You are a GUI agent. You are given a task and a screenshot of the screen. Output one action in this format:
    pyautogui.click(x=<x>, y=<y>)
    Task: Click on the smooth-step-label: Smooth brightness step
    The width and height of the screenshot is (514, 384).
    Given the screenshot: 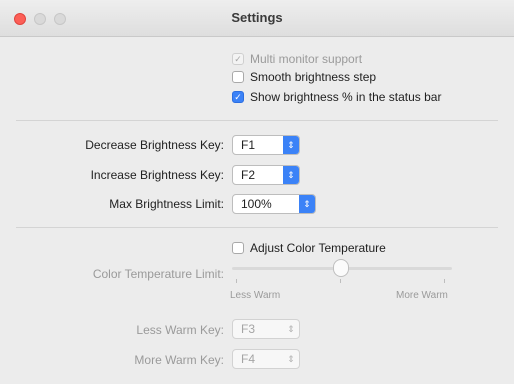 What is the action you would take?
    pyautogui.click(x=313, y=77)
    